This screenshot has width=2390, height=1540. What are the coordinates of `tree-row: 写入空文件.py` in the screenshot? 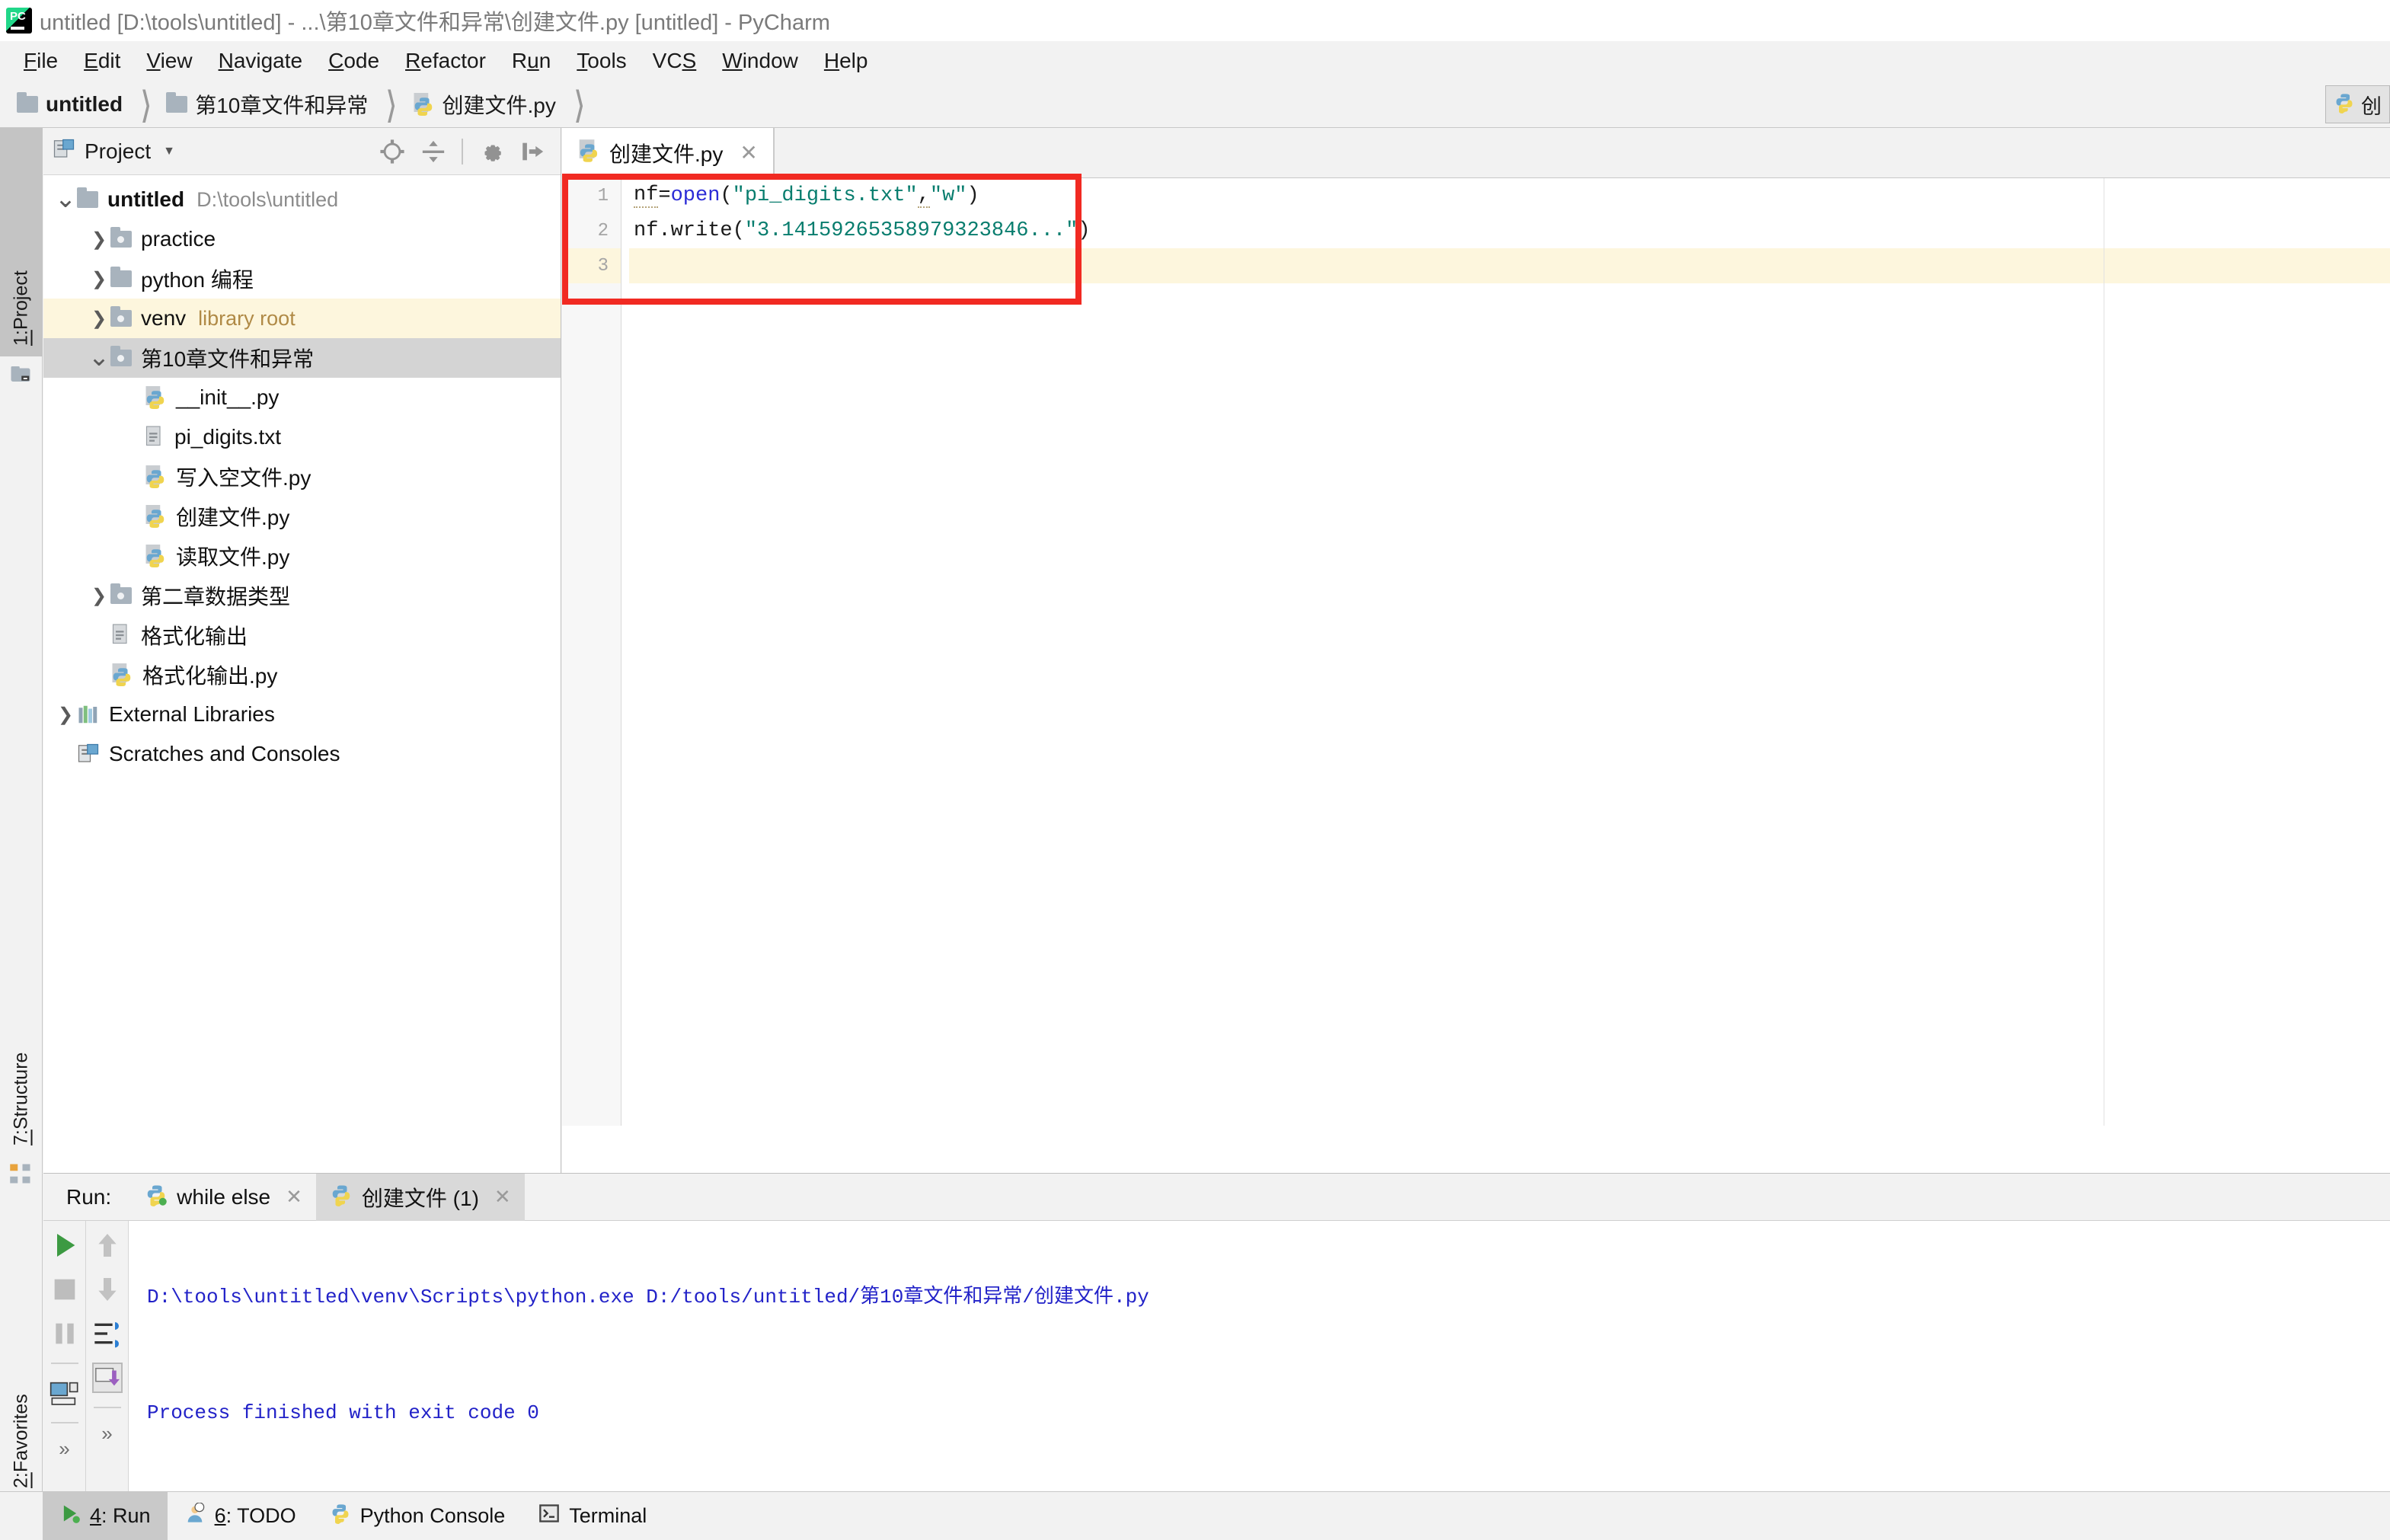 It's located at (302, 477).